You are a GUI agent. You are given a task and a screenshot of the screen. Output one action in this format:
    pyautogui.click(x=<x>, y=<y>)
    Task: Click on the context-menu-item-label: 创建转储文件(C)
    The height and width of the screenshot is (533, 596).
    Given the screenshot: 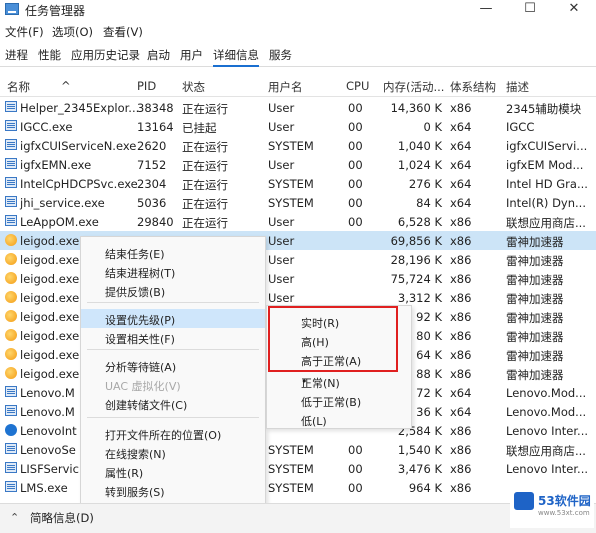 What is the action you would take?
    pyautogui.click(x=146, y=405)
    